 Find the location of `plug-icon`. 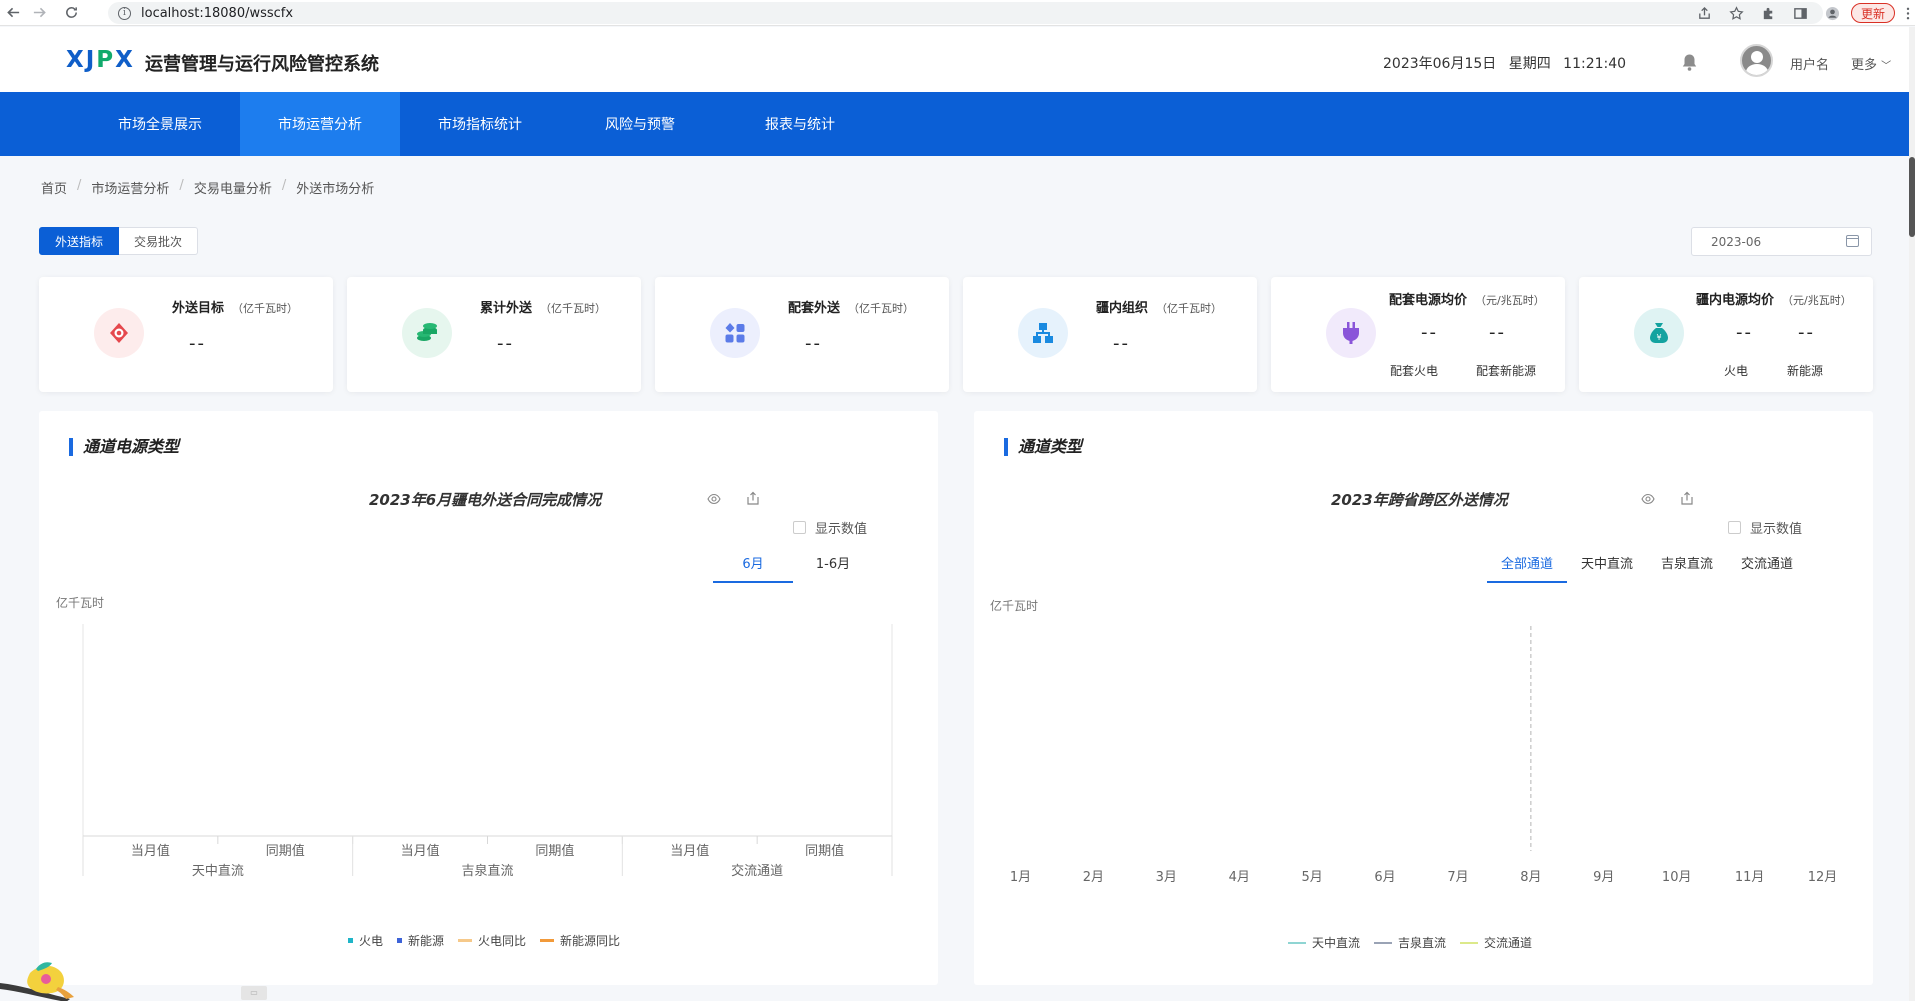

plug-icon is located at coordinates (1351, 333).